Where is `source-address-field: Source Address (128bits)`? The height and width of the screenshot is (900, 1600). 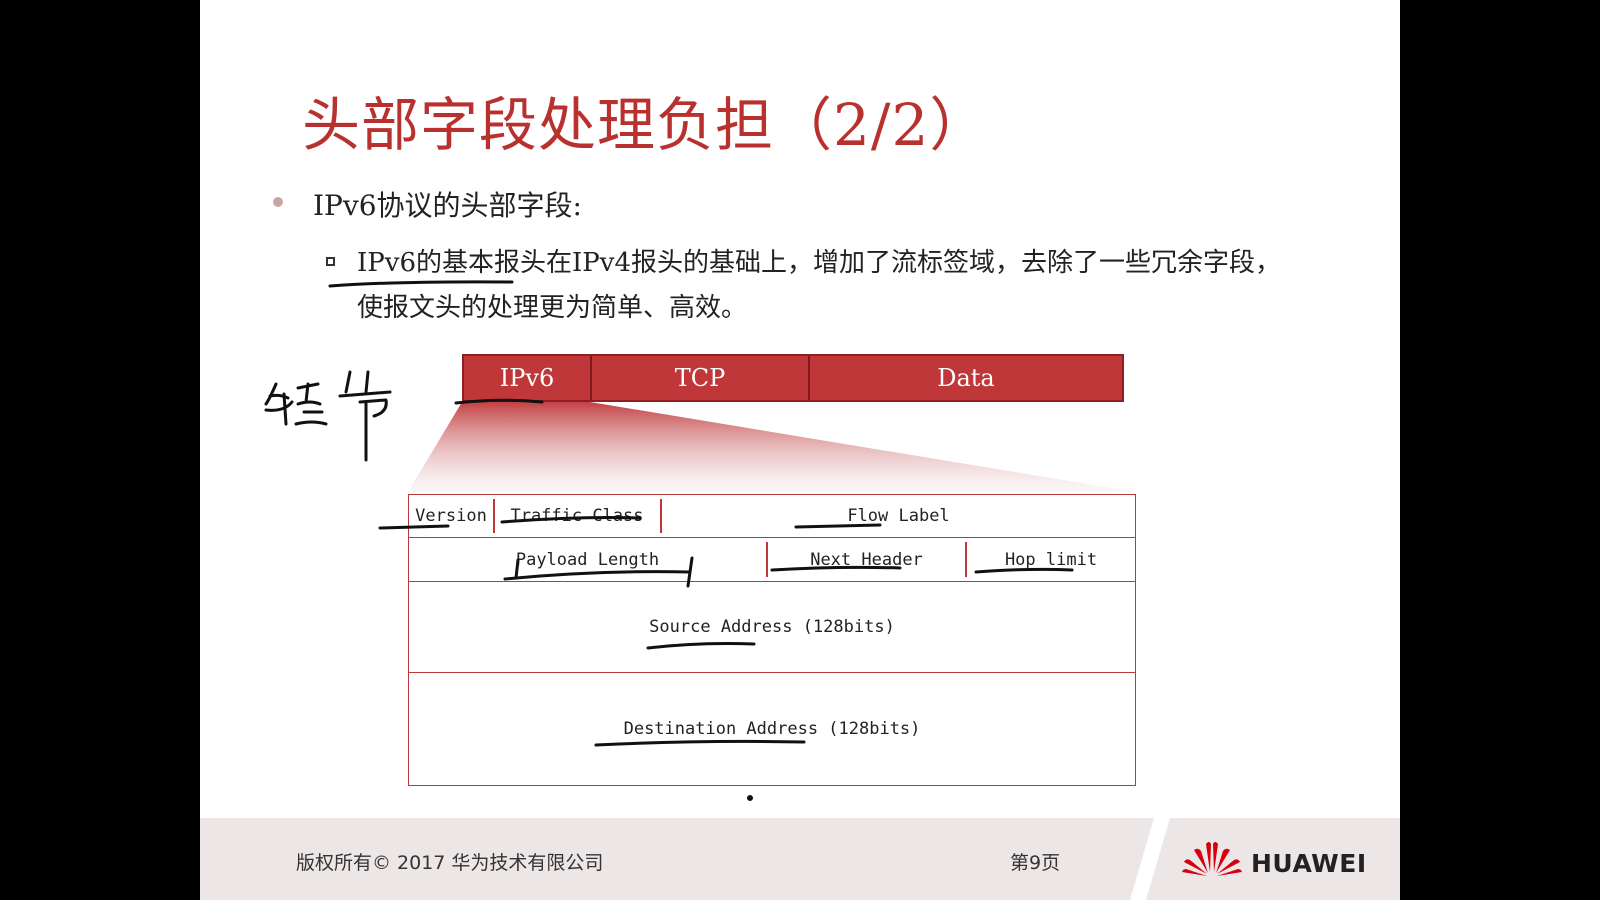 source-address-field: Source Address (128bits) is located at coordinates (772, 627).